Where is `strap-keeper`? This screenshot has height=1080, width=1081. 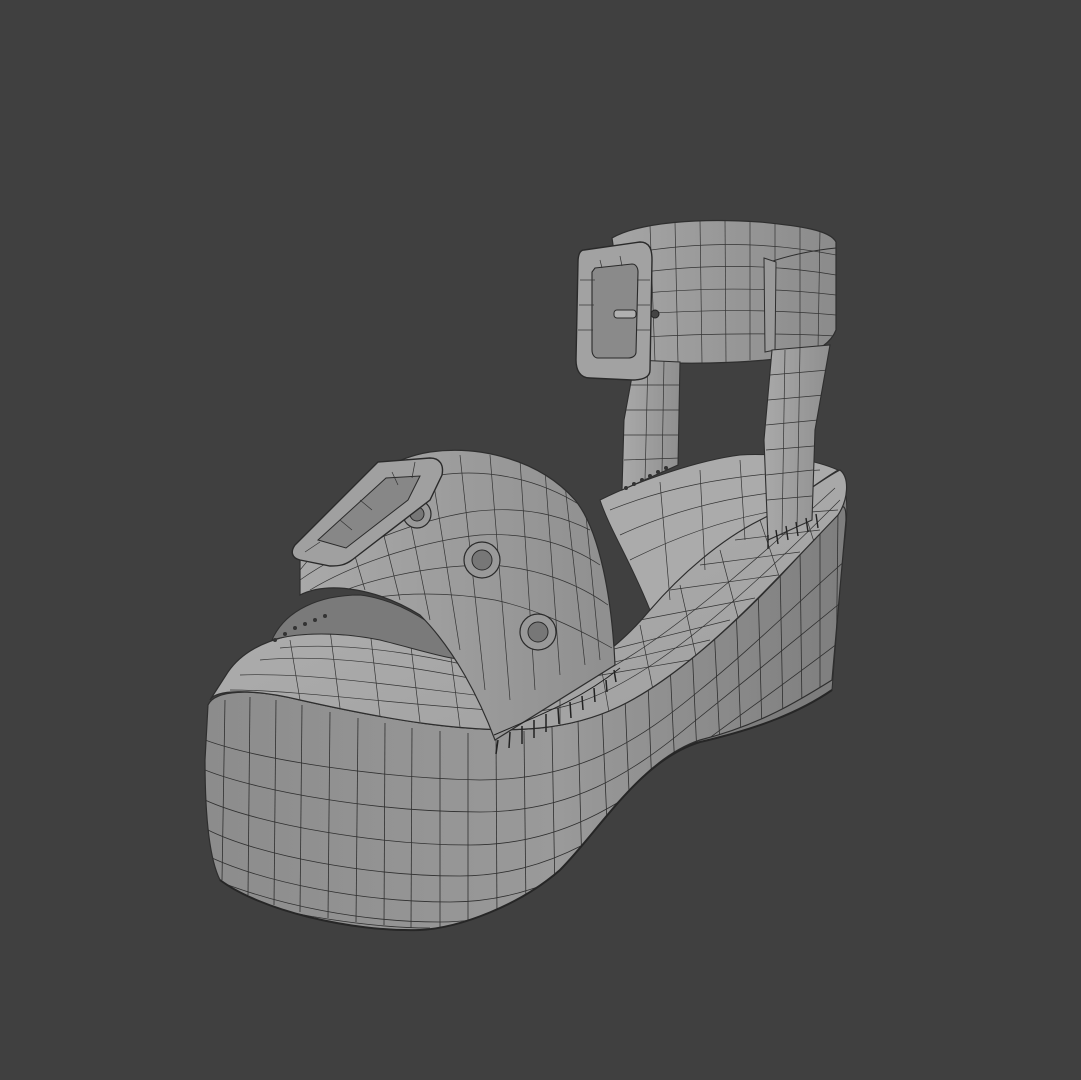 strap-keeper is located at coordinates (770, 305).